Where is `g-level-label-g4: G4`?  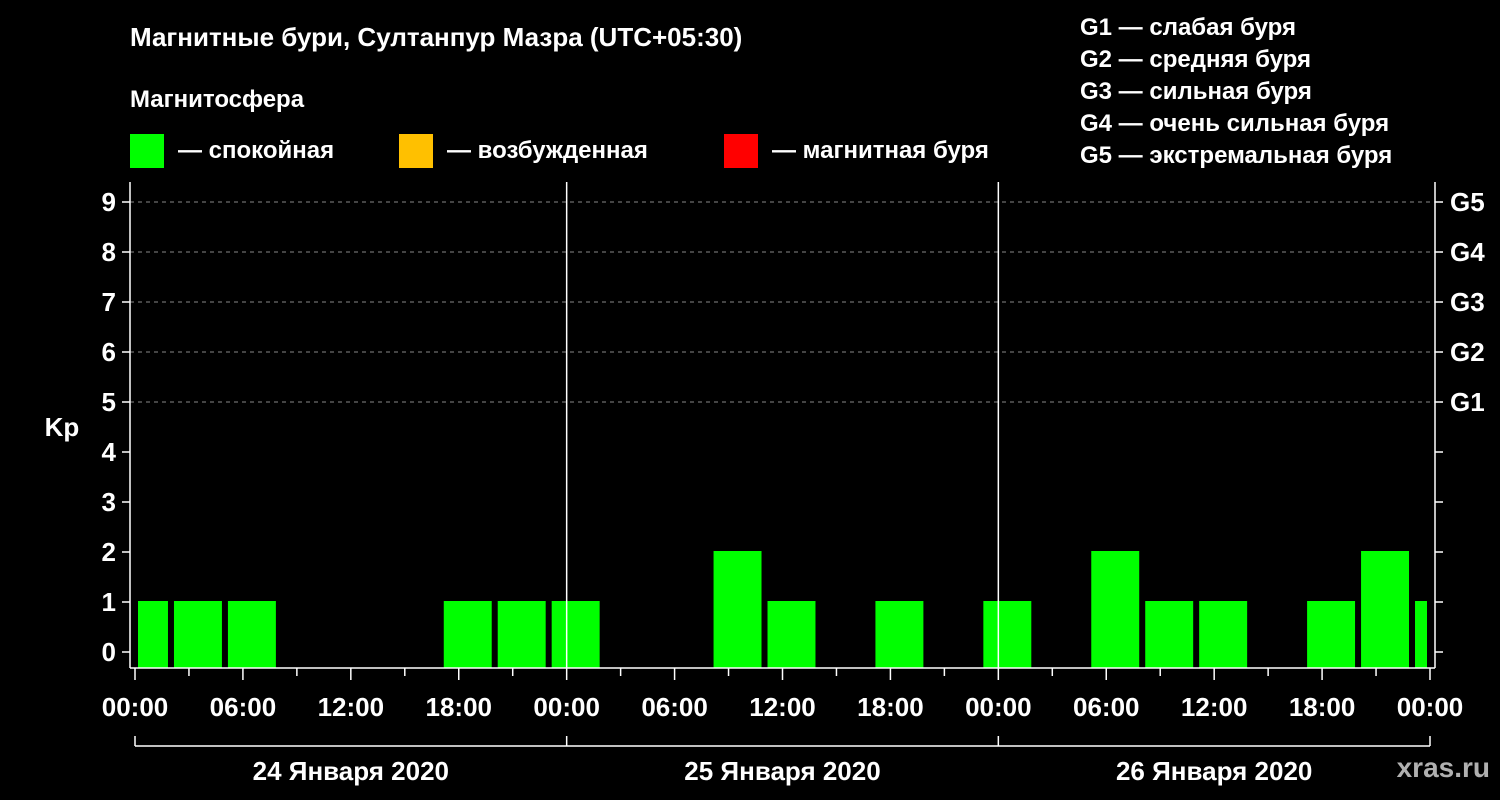 g-level-label-g4: G4 is located at coordinates (1467, 252).